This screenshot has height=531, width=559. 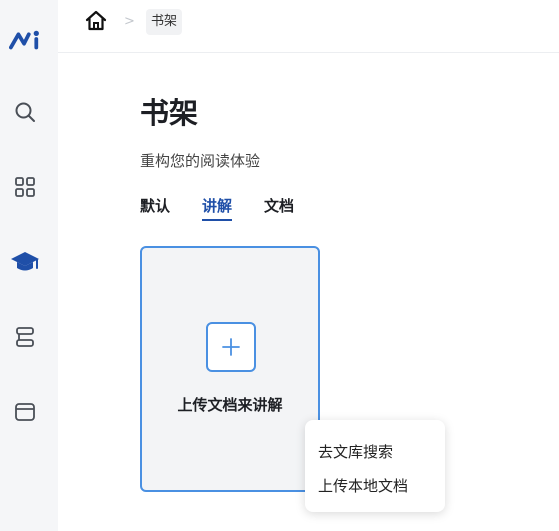 What do you see at coordinates (25, 337) in the screenshot?
I see `layers-icon` at bounding box center [25, 337].